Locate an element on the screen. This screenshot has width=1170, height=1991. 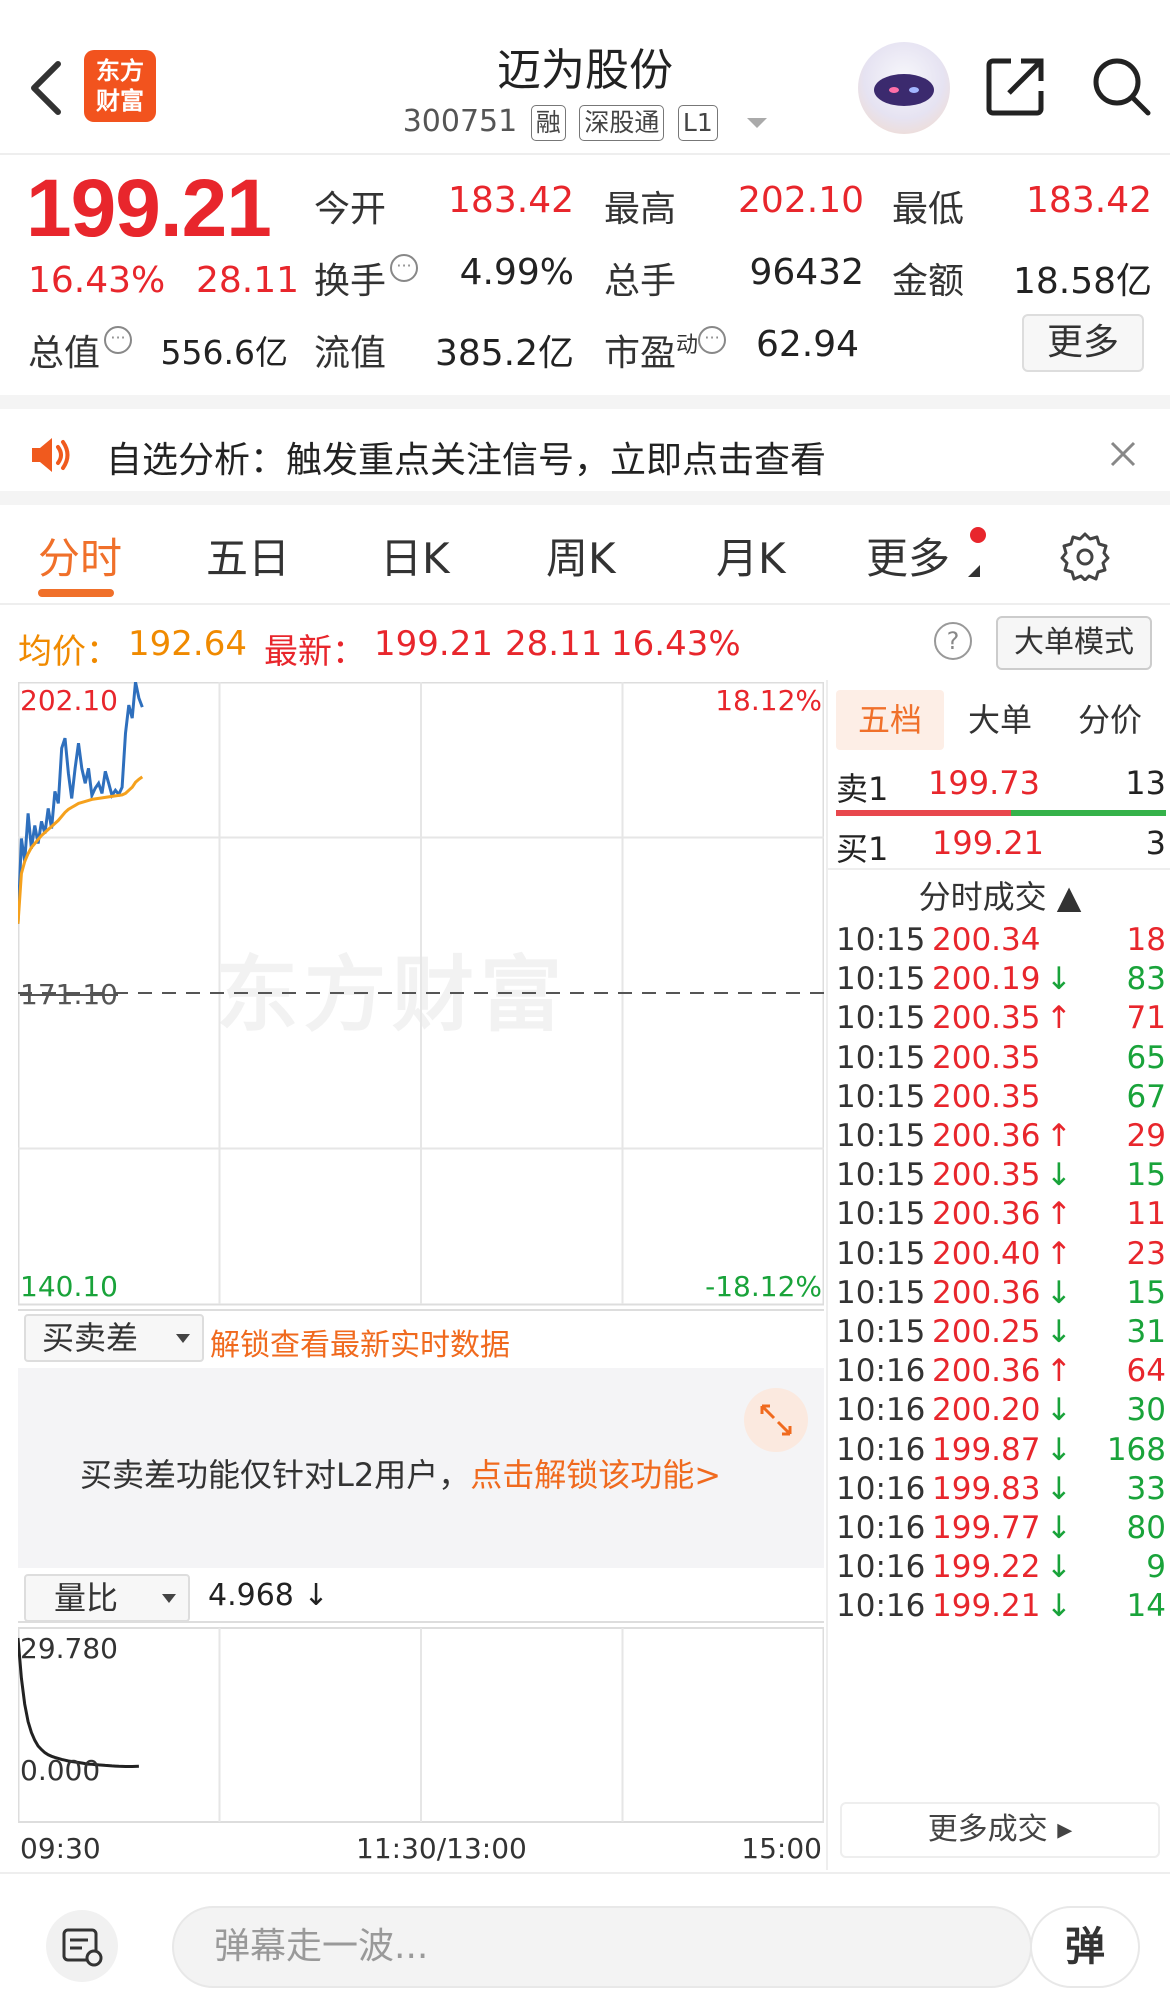
share-icon is located at coordinates (1016, 86).